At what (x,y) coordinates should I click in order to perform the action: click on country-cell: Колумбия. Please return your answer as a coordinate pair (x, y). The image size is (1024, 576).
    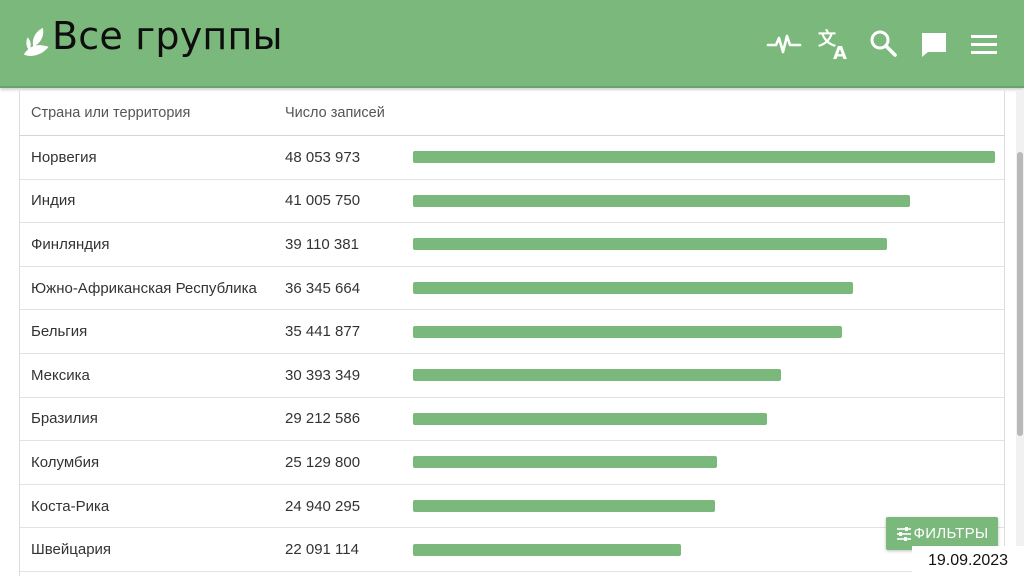
    Looking at the image, I should click on (65, 462).